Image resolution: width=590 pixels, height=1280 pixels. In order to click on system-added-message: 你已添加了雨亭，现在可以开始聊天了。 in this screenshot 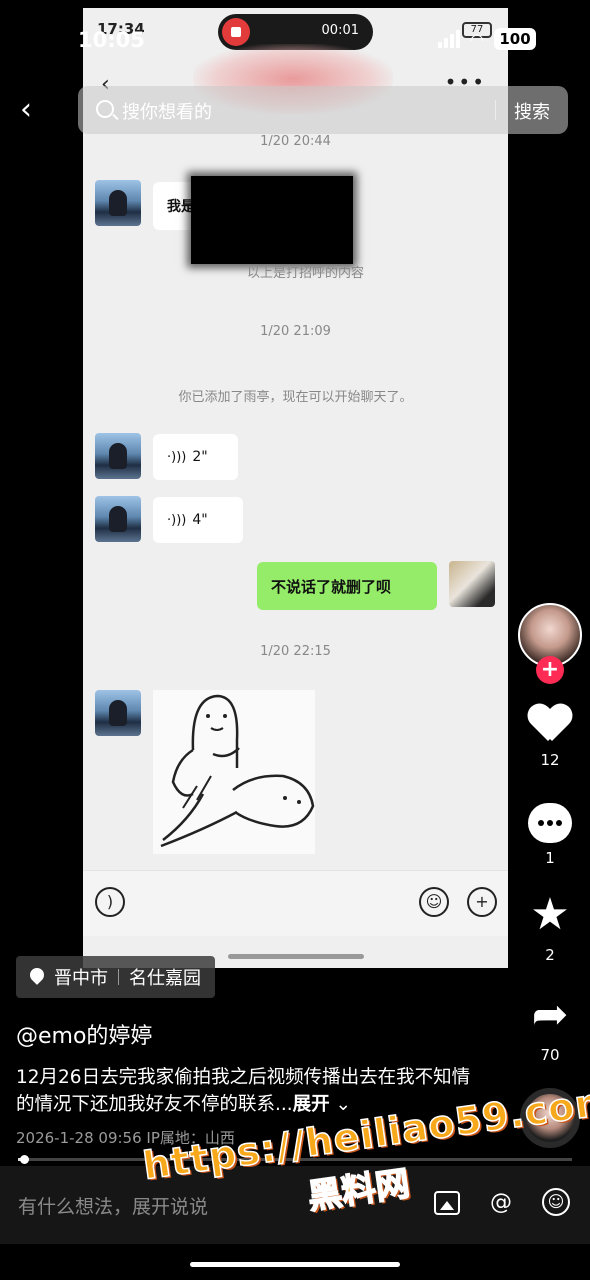, I will do `click(295, 397)`.